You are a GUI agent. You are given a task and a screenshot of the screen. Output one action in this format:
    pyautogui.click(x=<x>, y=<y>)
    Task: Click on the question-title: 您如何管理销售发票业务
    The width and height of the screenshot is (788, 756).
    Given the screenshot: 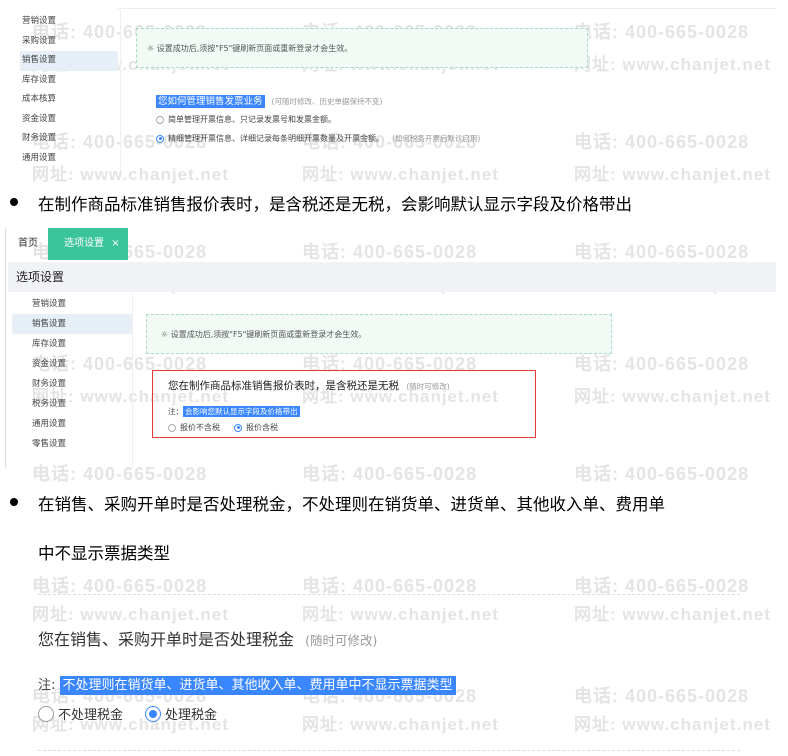 What is the action you would take?
    pyautogui.click(x=210, y=101)
    